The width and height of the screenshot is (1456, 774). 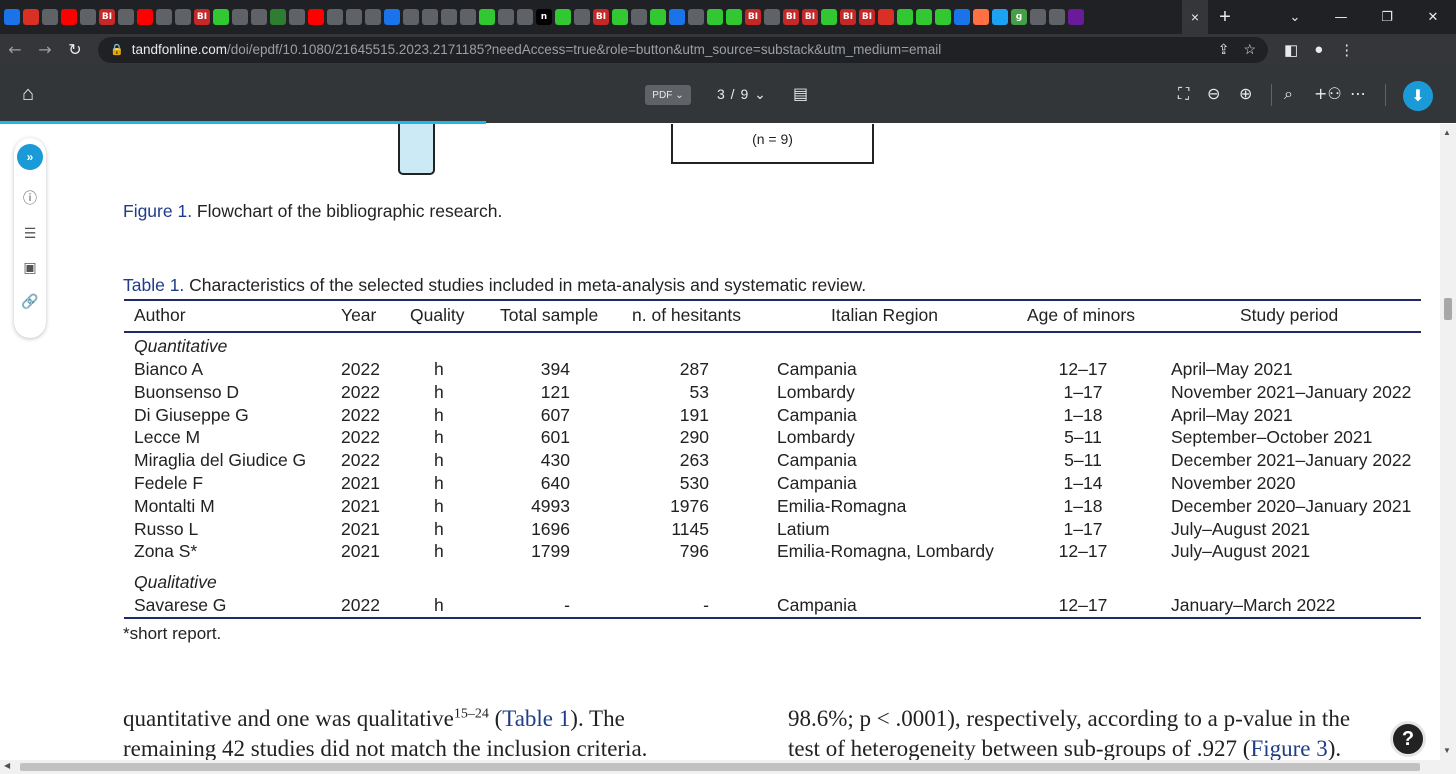 What do you see at coordinates (1213, 93) in the screenshot?
I see `zoom-out-icon: ⊖` at bounding box center [1213, 93].